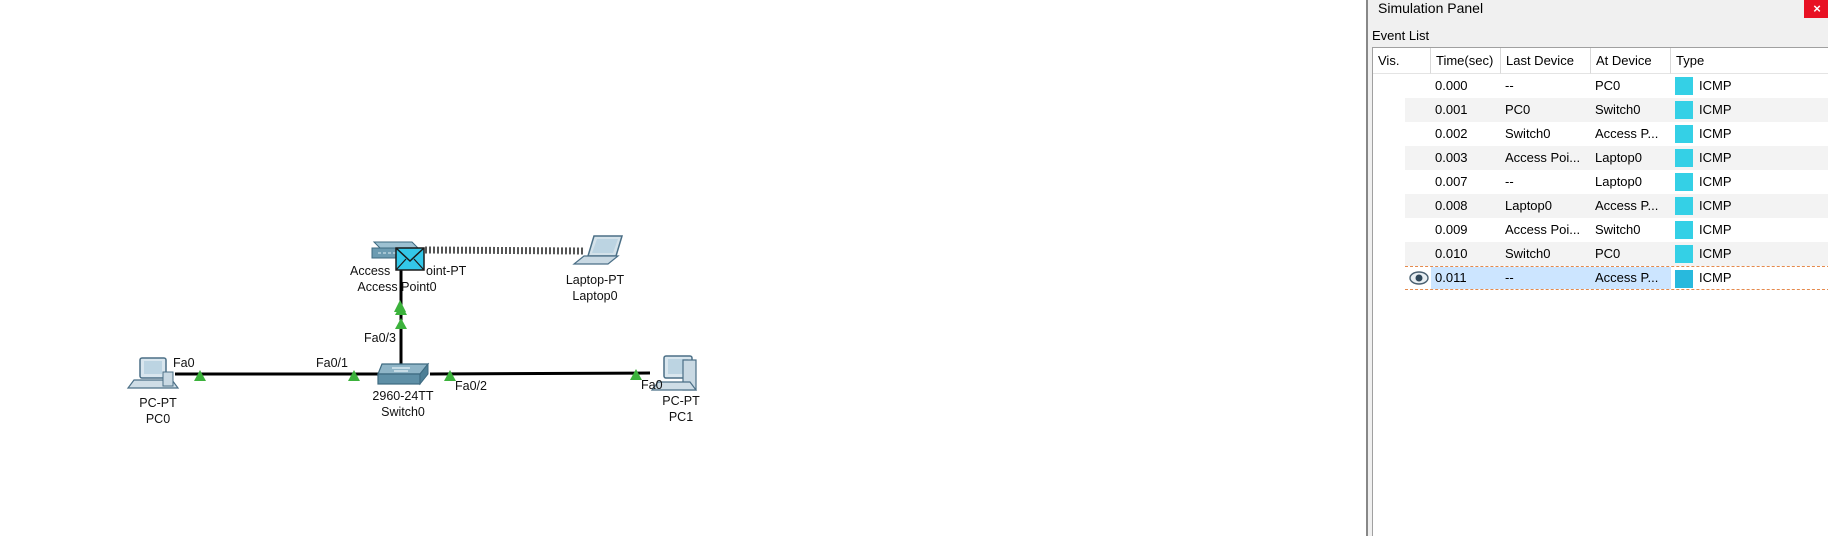 The height and width of the screenshot is (536, 1828). What do you see at coordinates (1451, 133) in the screenshot?
I see `event-time-cell: 0.002` at bounding box center [1451, 133].